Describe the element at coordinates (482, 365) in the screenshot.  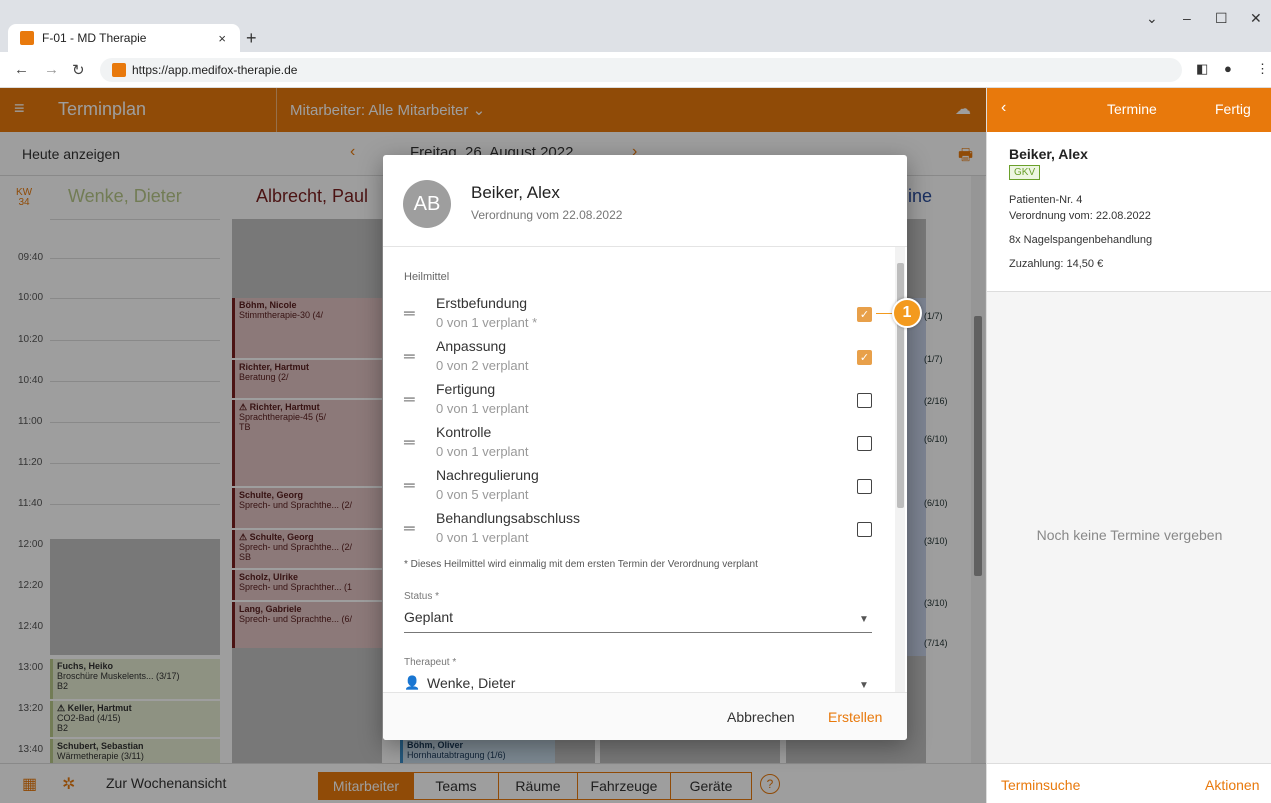
I see `remedy-planned: 0 von 2 verplant` at that location.